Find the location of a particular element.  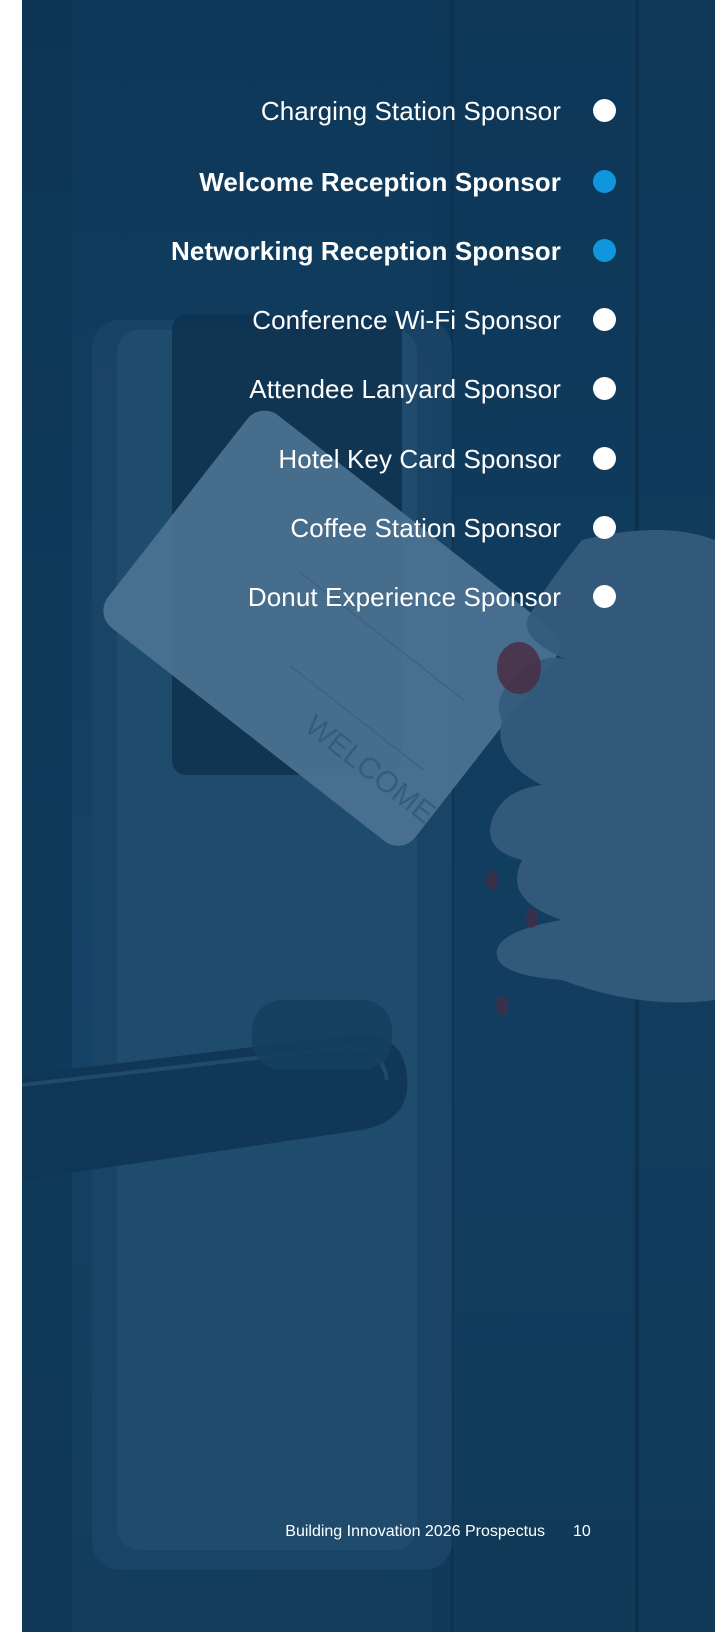

menu-item-label: Networking Reception Sponsor is located at coordinates (366, 251).